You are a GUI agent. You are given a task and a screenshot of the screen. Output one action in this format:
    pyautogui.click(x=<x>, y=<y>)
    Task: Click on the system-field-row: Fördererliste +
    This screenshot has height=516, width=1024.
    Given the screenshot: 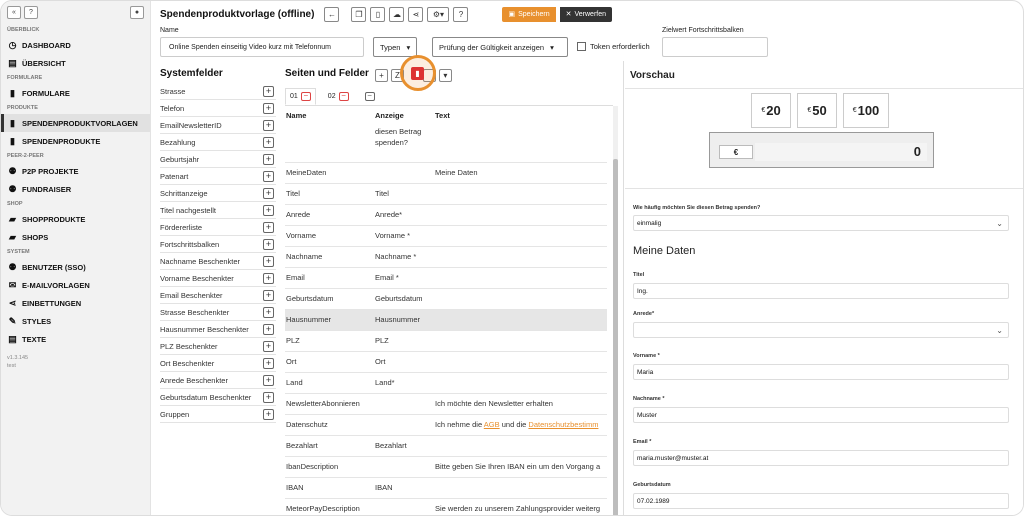 What is the action you would take?
    pyautogui.click(x=218, y=227)
    